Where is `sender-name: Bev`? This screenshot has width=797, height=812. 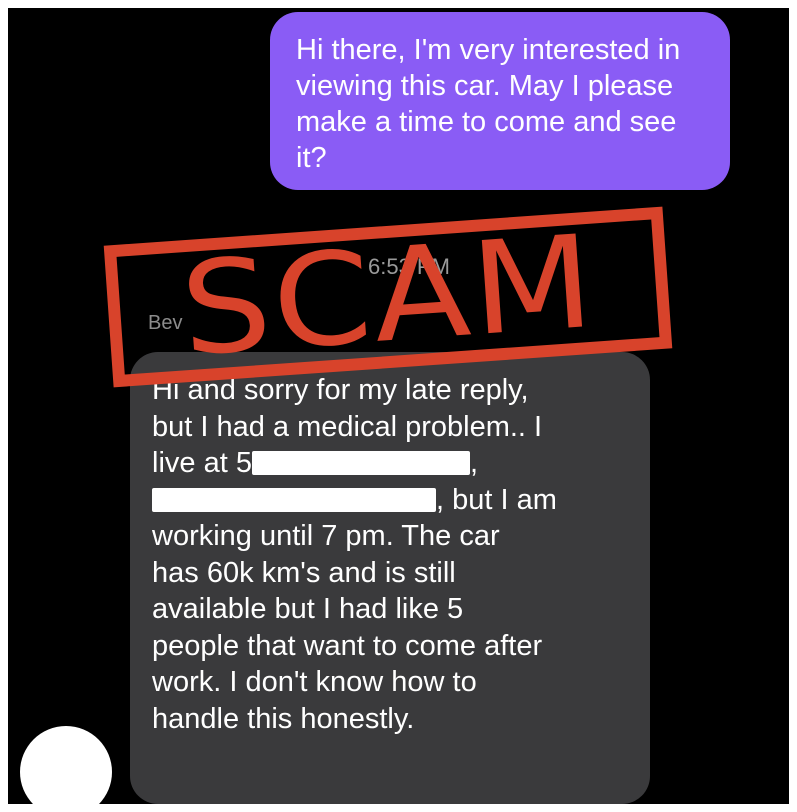 sender-name: Bev is located at coordinates (165, 323).